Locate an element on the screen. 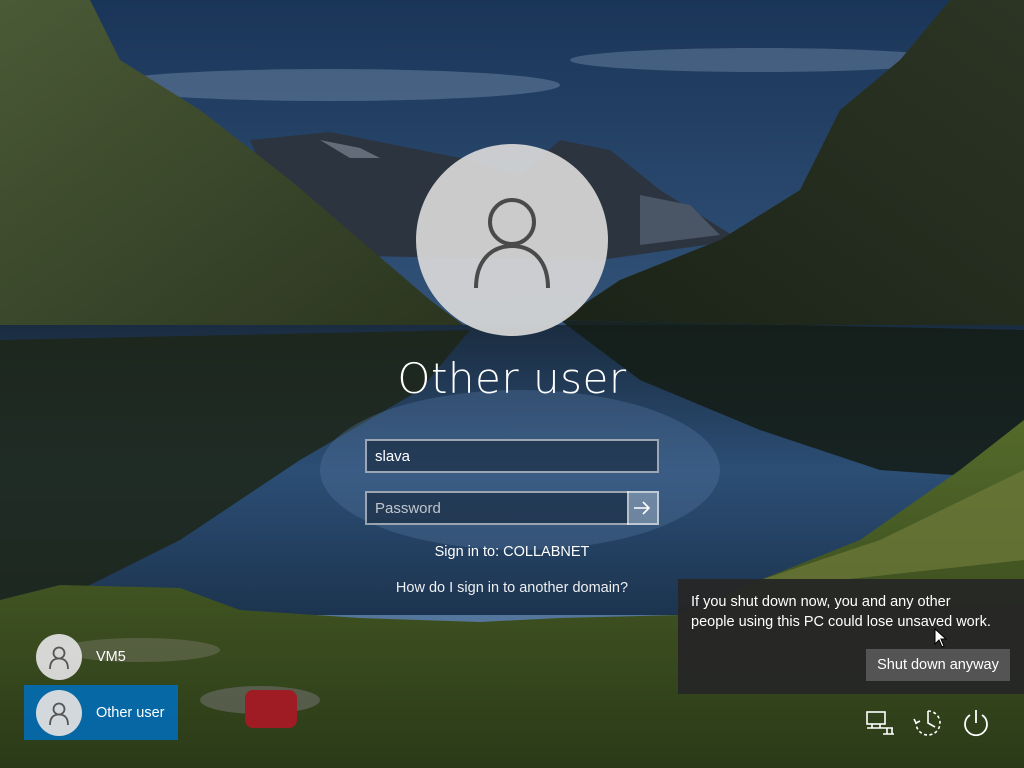  ease-of-access-button is located at coordinates (928, 723).